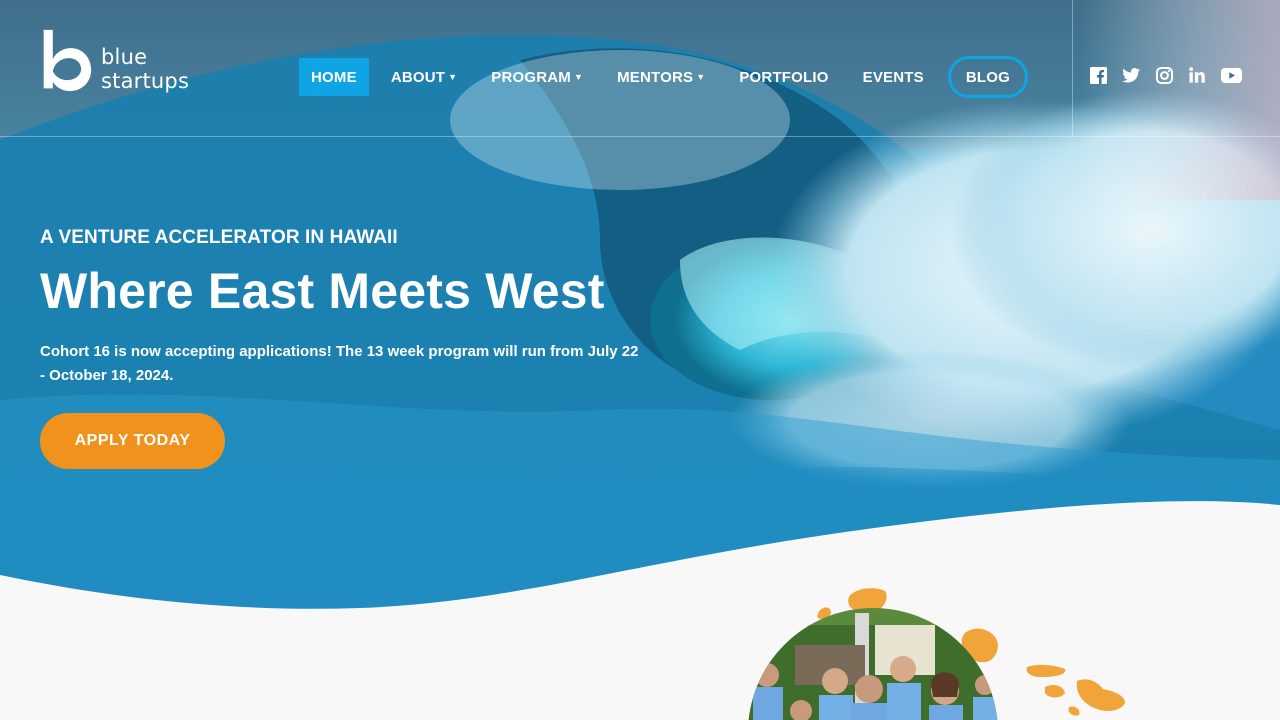  What do you see at coordinates (67, 60) in the screenshot?
I see `logo-b-mark-icon` at bounding box center [67, 60].